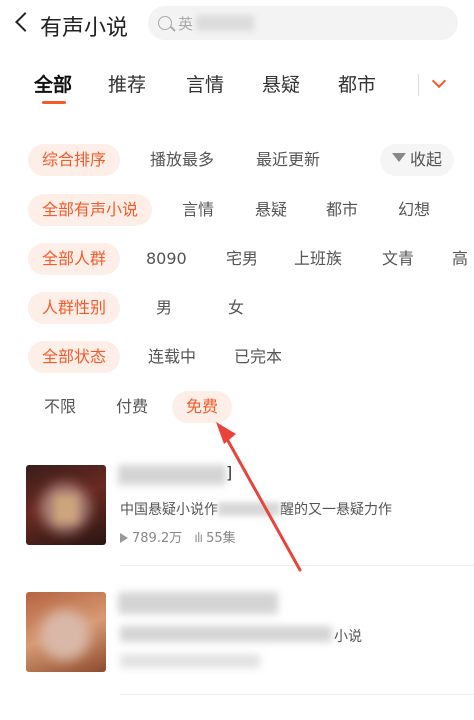 The image size is (474, 720). I want to click on book-desc-prefix: 中国悬疑小说作, so click(169, 510).